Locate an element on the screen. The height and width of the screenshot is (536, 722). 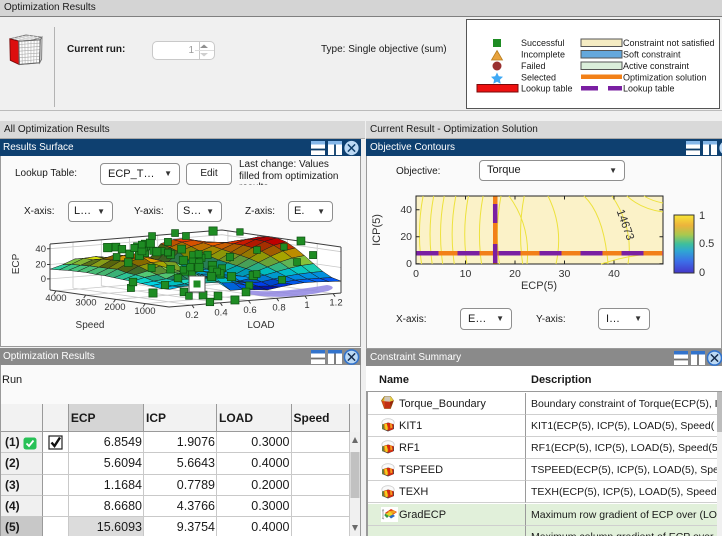
svg-text: 0.6 is located at coordinates (249, 310).